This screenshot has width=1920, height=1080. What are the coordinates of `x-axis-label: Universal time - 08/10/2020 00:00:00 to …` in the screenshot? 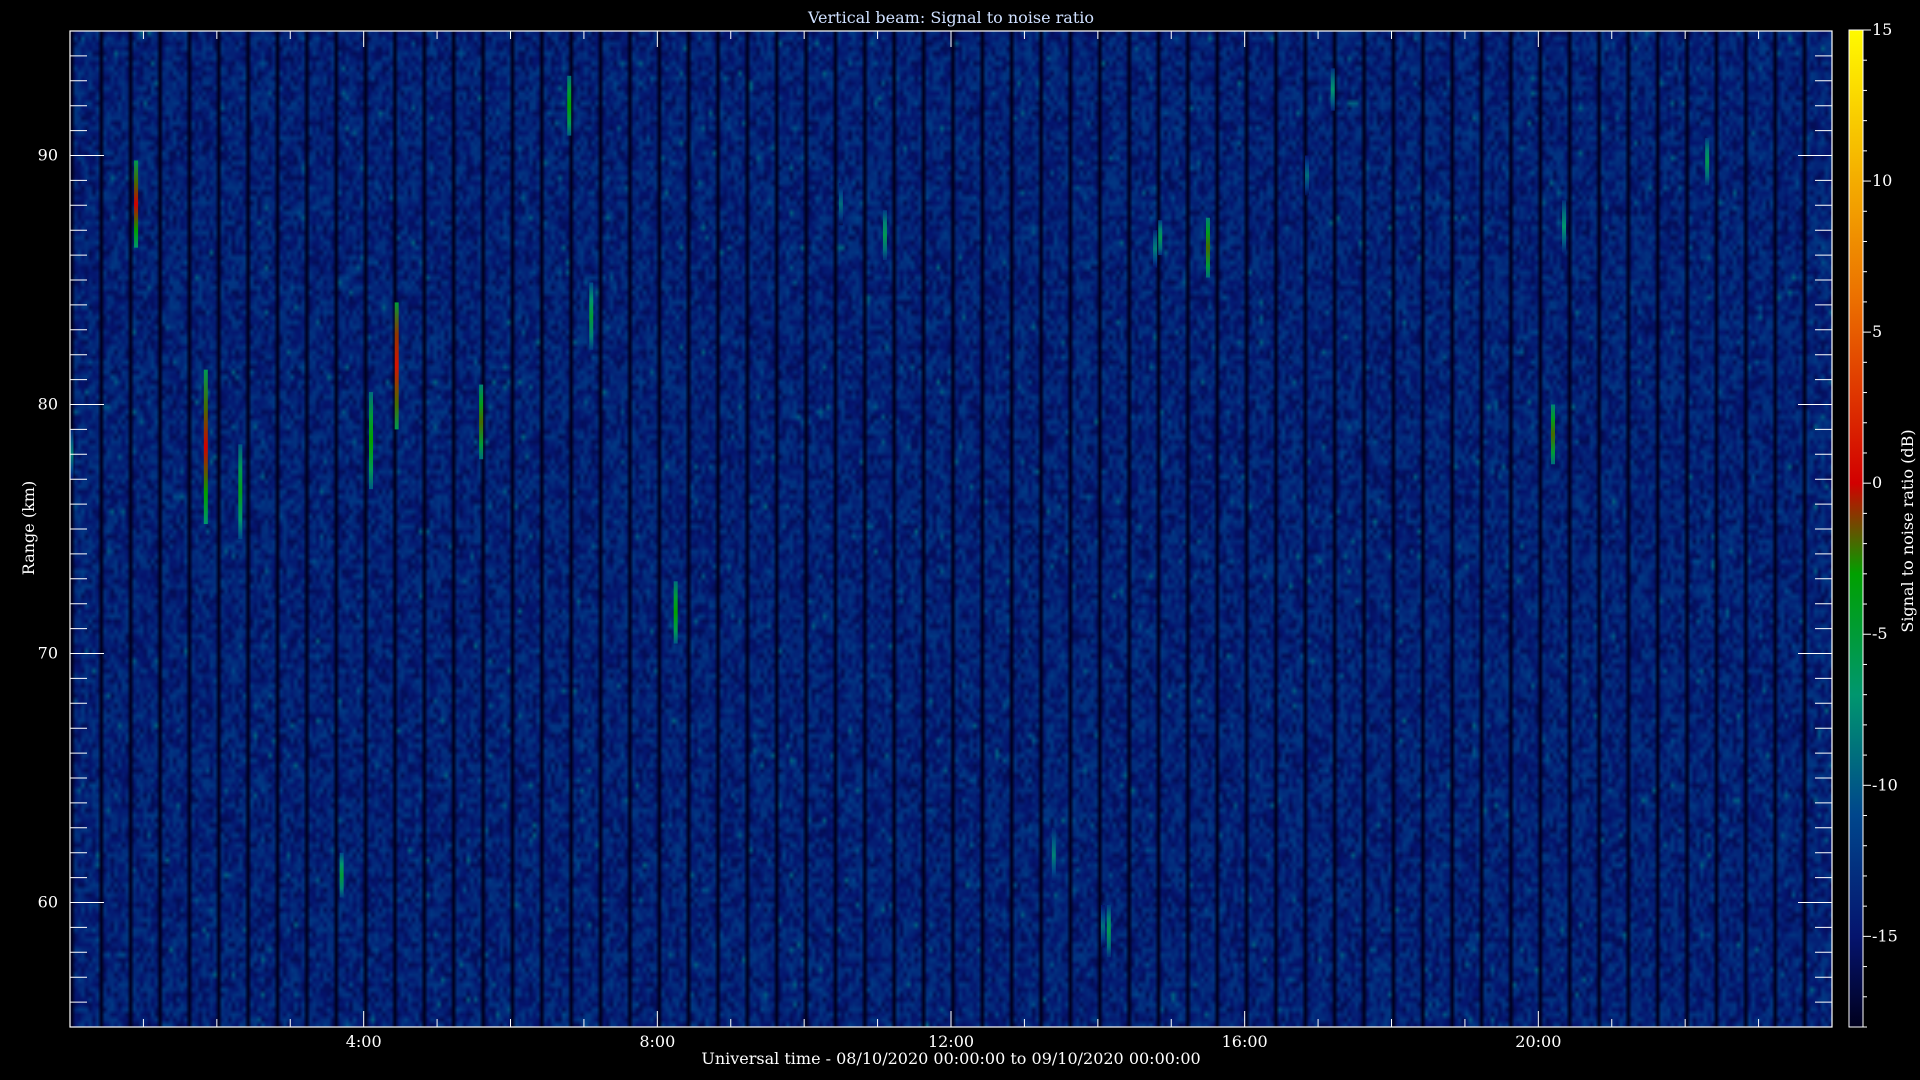 It's located at (950, 1058).